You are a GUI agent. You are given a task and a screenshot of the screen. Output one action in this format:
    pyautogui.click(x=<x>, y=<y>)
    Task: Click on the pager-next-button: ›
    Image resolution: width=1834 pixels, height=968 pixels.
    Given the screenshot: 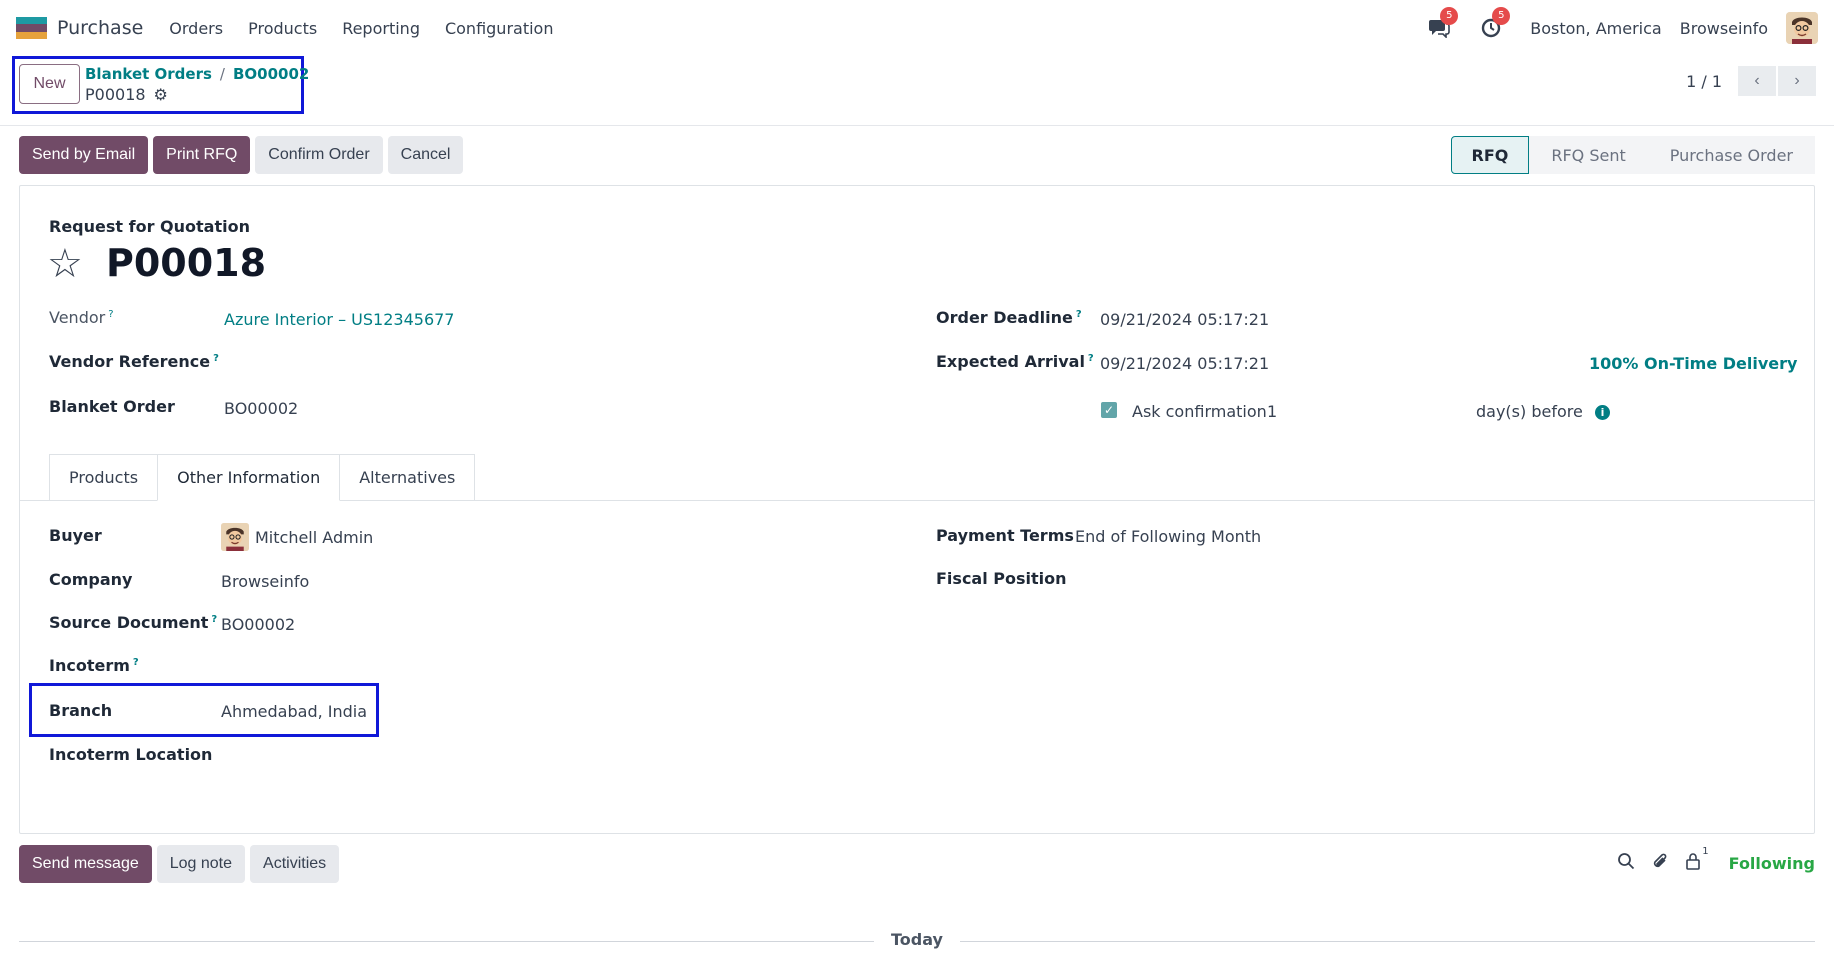 What is the action you would take?
    pyautogui.click(x=1797, y=81)
    